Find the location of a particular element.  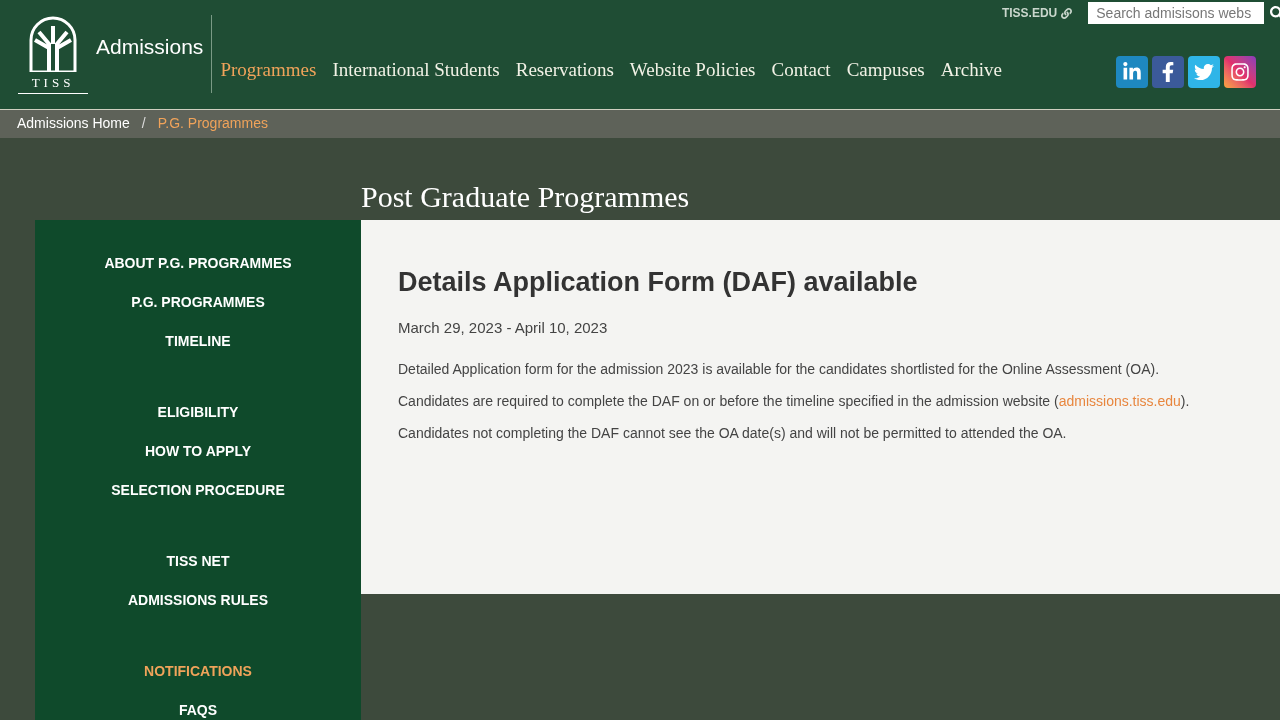

notice-text: Candidates are required to complete the DAF on or before the timeline specified in the admission website (admissions.tiss.edu). is located at coordinates (794, 401).